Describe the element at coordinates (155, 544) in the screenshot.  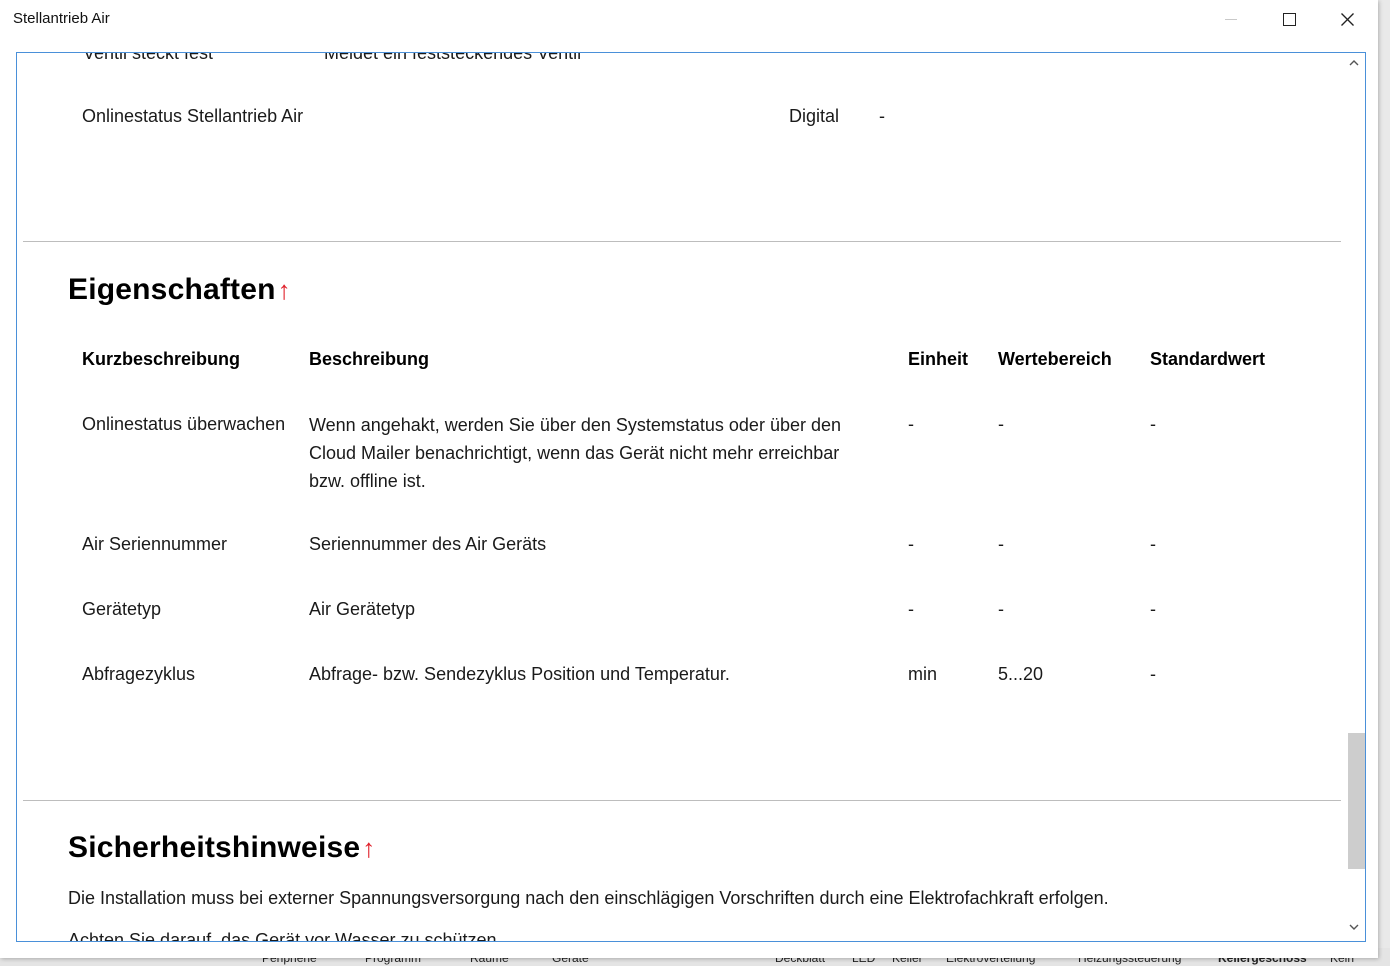
I see `table-cell-kurz: Air Seriennummer` at that location.